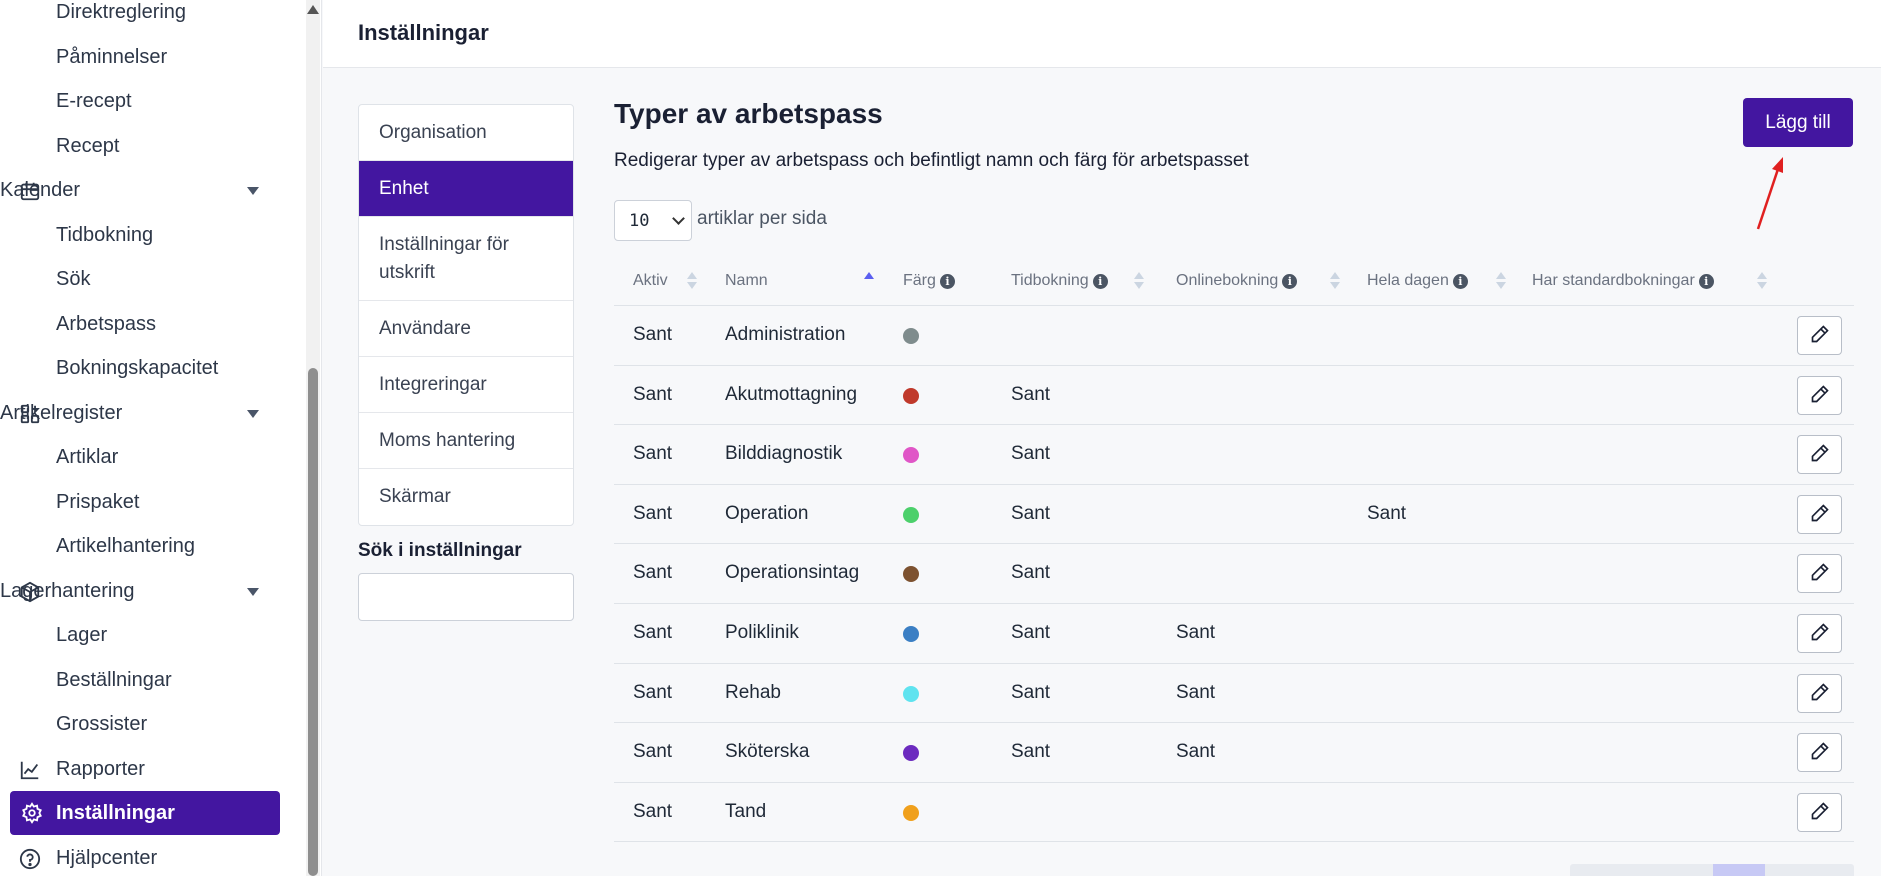  What do you see at coordinates (423, 32) in the screenshot?
I see `page-title: Inställningar` at bounding box center [423, 32].